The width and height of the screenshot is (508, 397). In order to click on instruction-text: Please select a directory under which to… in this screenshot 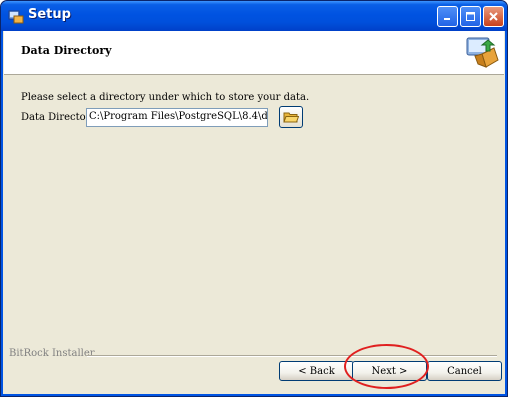, I will do `click(165, 97)`.